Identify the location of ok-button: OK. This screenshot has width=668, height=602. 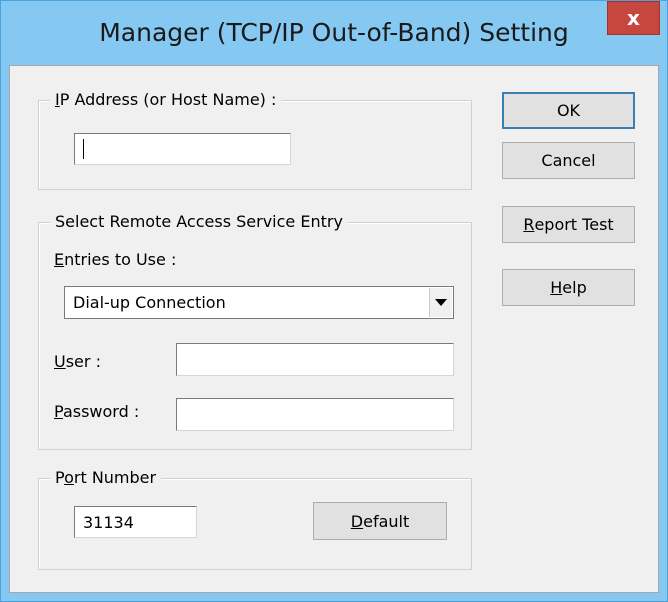
(568, 110).